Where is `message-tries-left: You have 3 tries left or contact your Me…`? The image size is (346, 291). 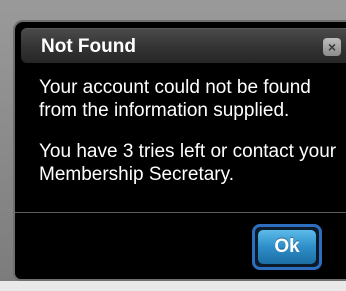 message-tries-left: You have 3 tries left or contact your Me… is located at coordinates (188, 163).